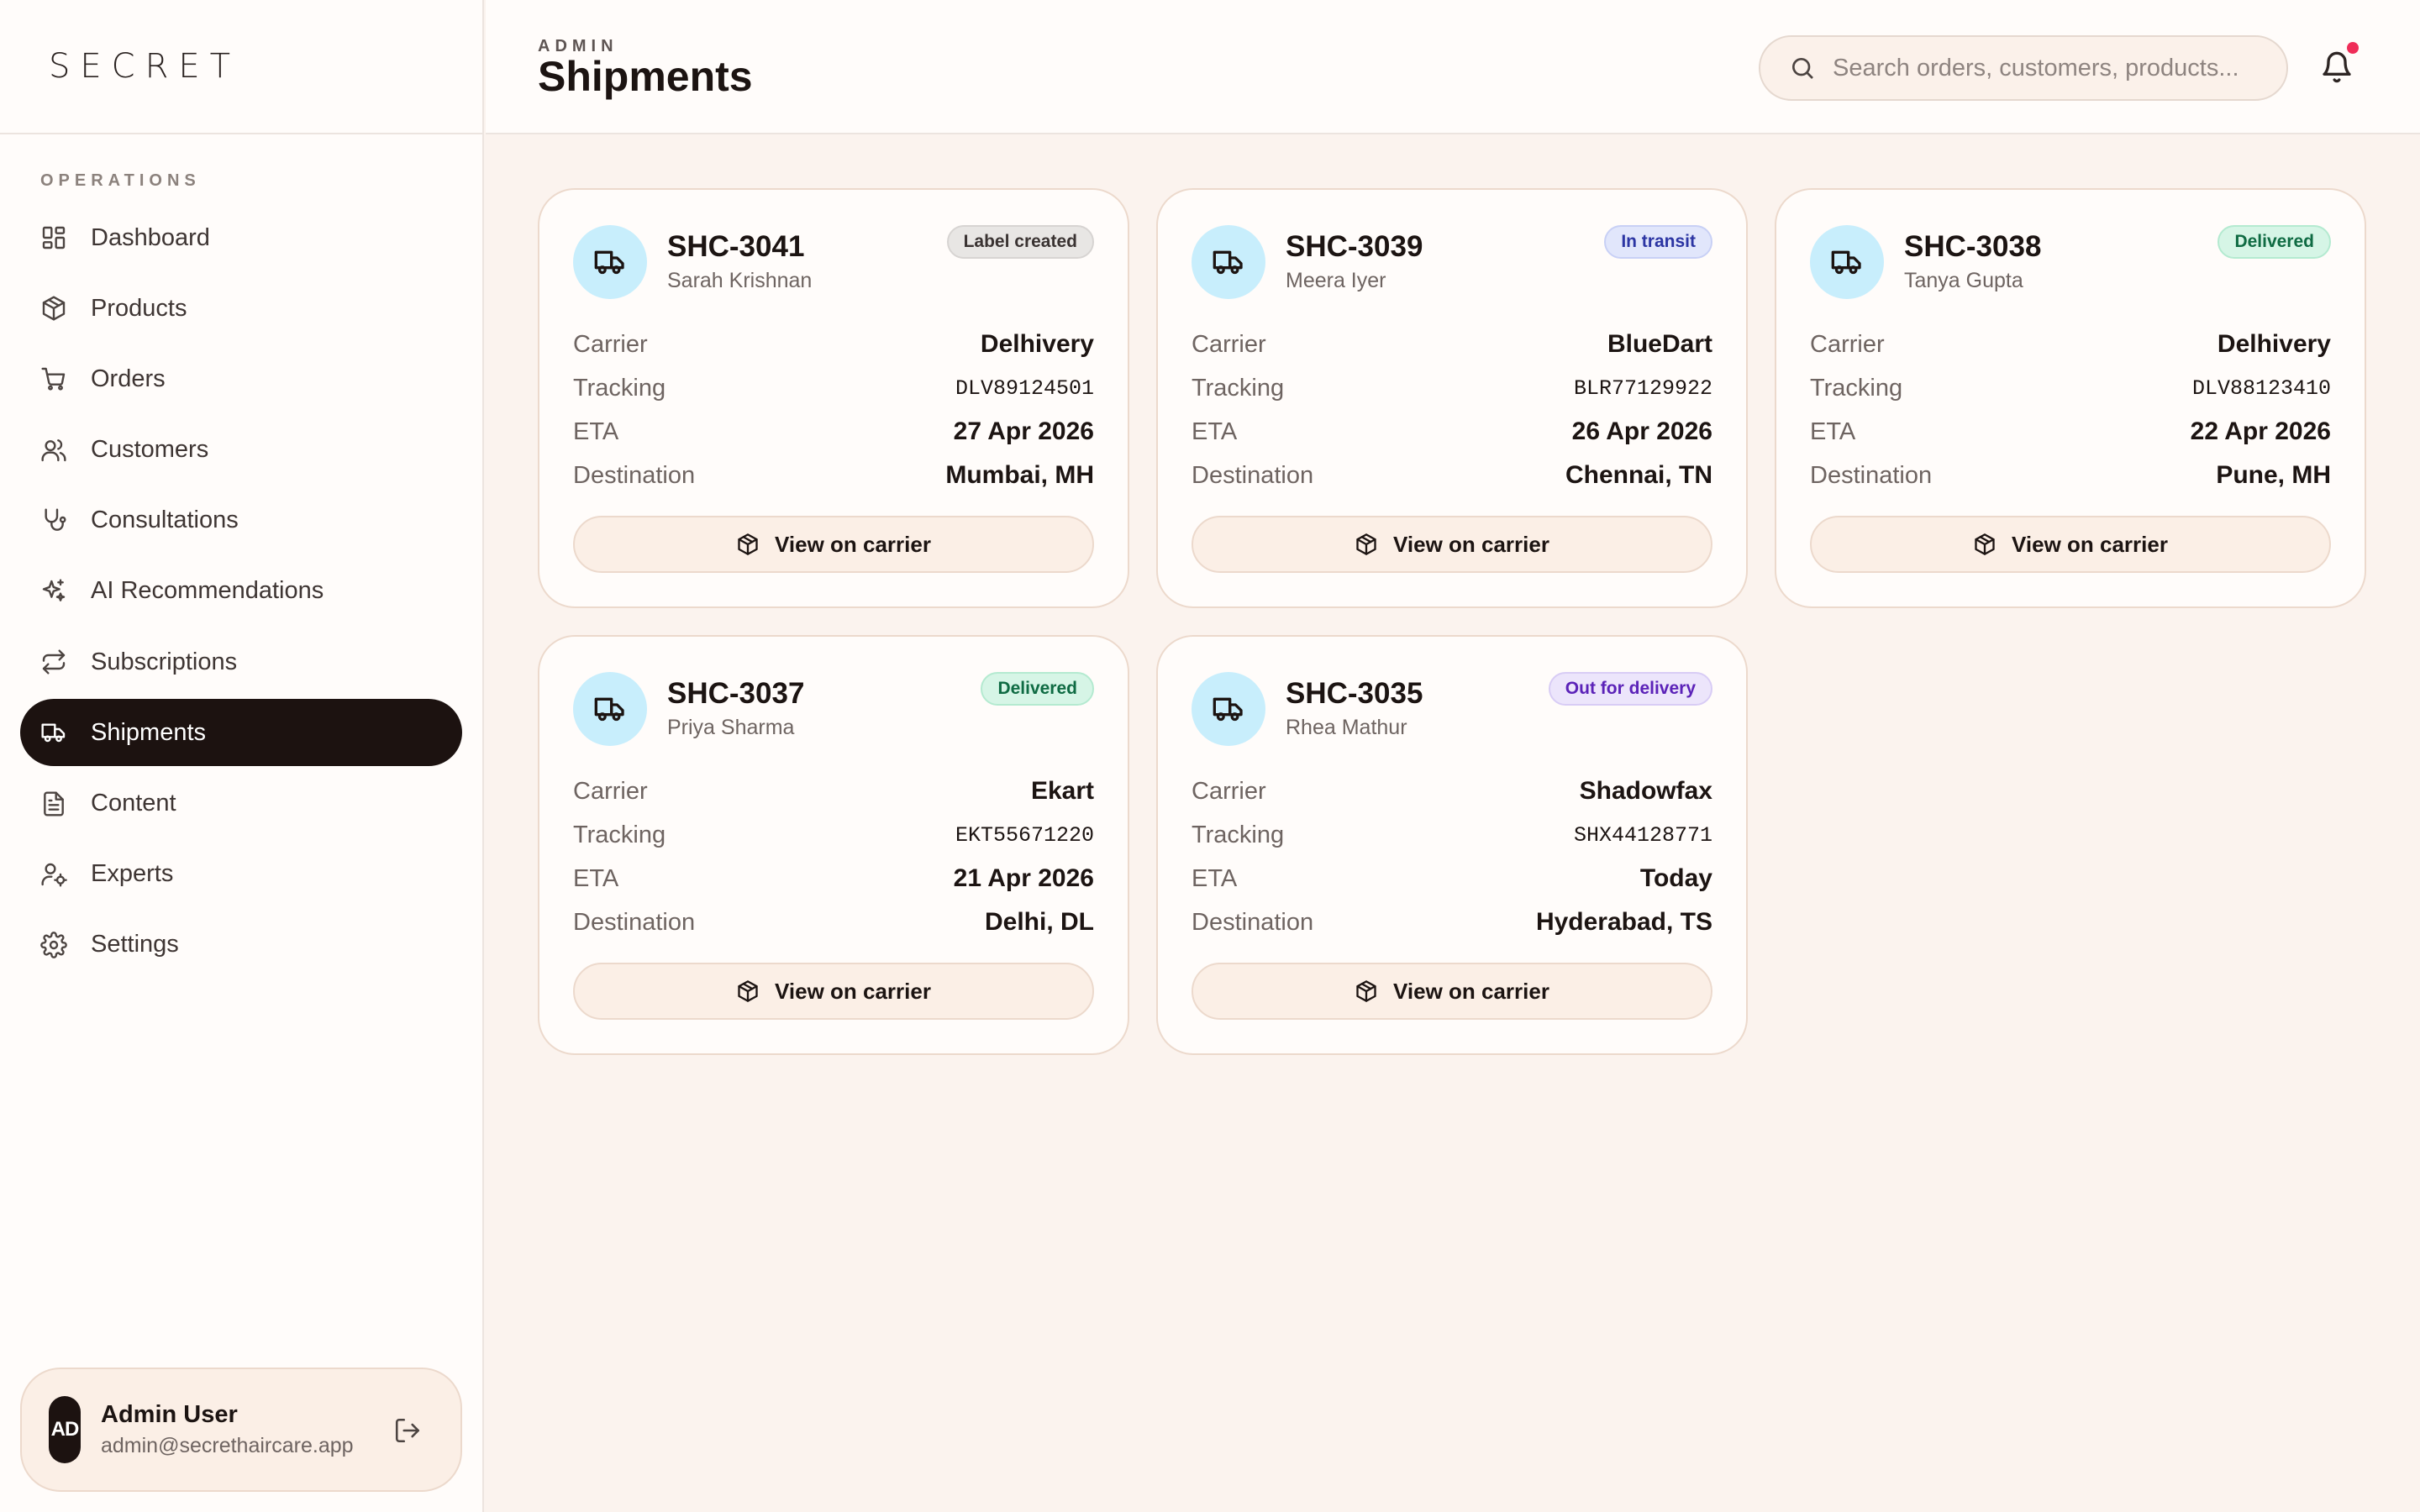  Describe the element at coordinates (1973, 246) in the screenshot. I see `shipment-id: SHC-3038` at that location.